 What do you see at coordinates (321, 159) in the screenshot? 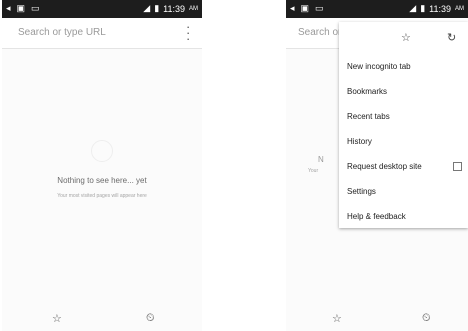
I see `ntp-title-partial: N` at bounding box center [321, 159].